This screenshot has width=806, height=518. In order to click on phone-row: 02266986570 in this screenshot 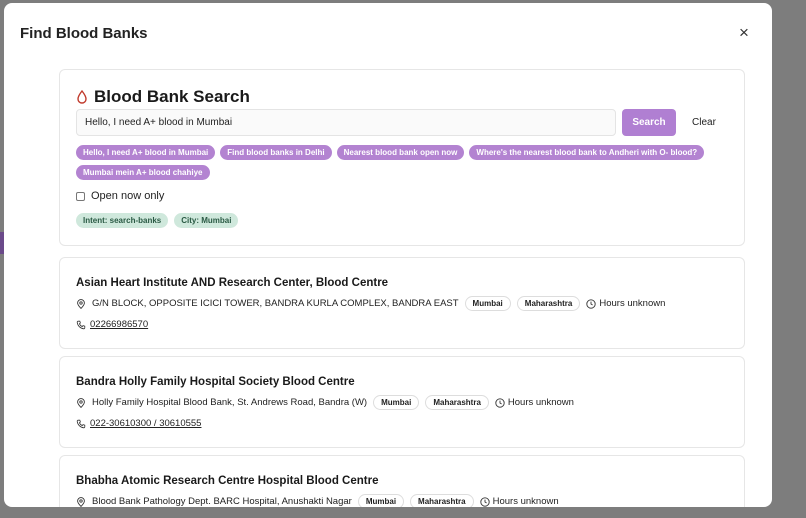, I will do `click(112, 324)`.